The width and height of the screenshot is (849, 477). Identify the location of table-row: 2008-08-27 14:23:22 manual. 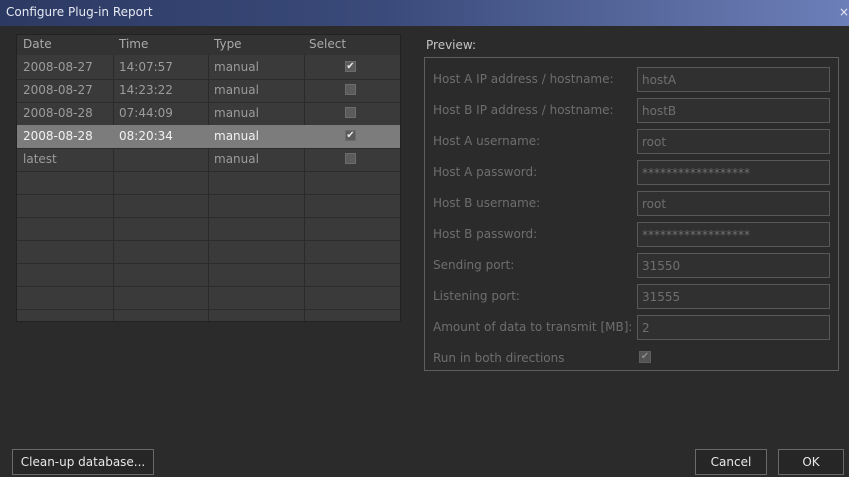
(208, 91).